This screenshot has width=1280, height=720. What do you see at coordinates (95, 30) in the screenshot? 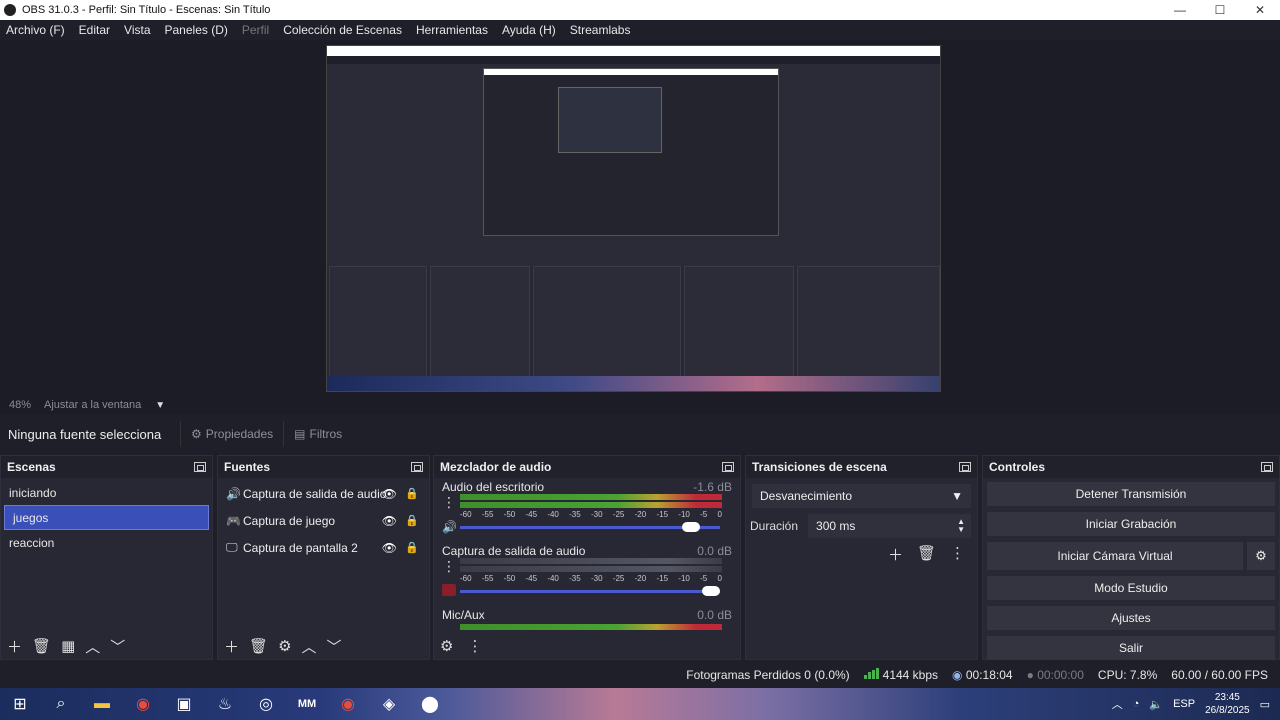
I see `menu-editar: Editar` at bounding box center [95, 30].